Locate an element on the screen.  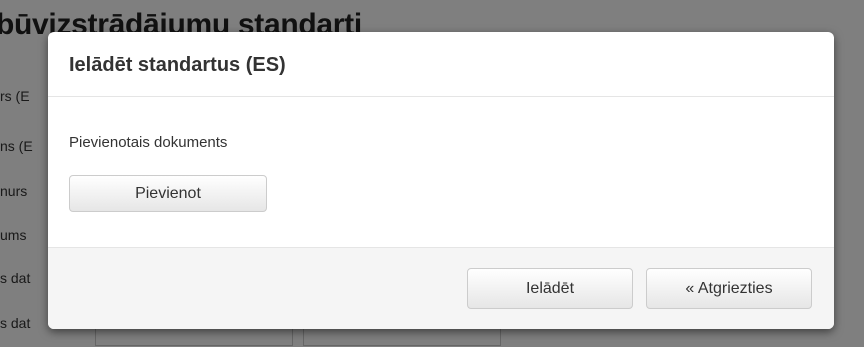
attachment-label: Pievienotais dokuments is located at coordinates (148, 142).